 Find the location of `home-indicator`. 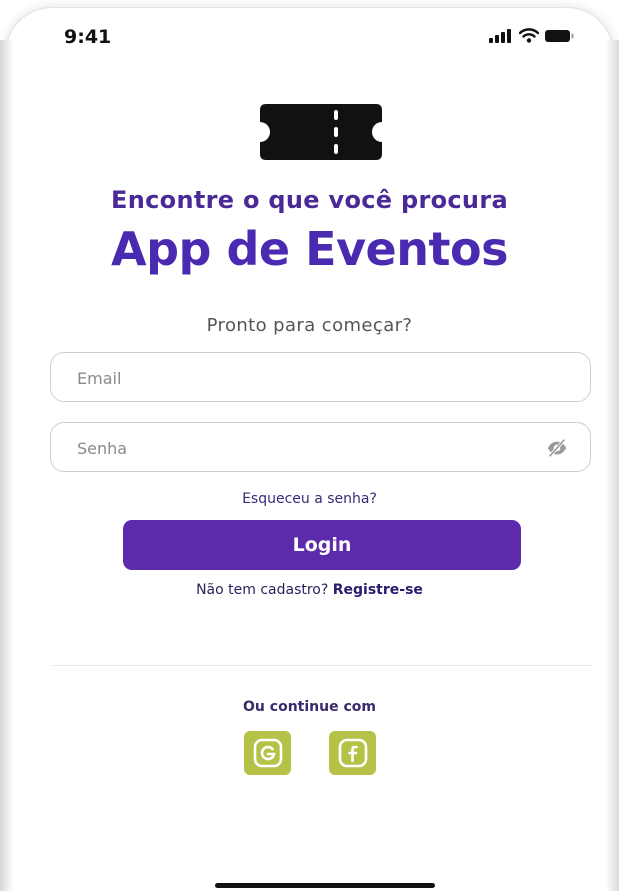

home-indicator is located at coordinates (325, 885).